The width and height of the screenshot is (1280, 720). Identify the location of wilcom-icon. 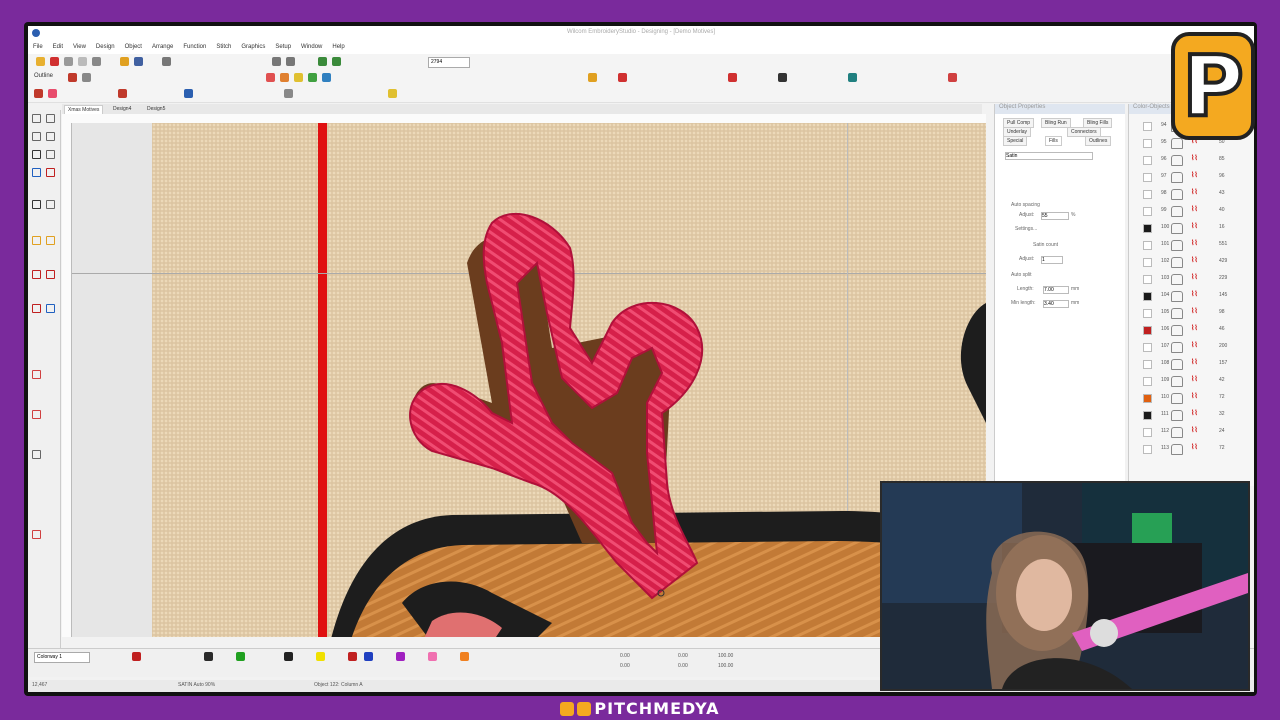
(54, 61).